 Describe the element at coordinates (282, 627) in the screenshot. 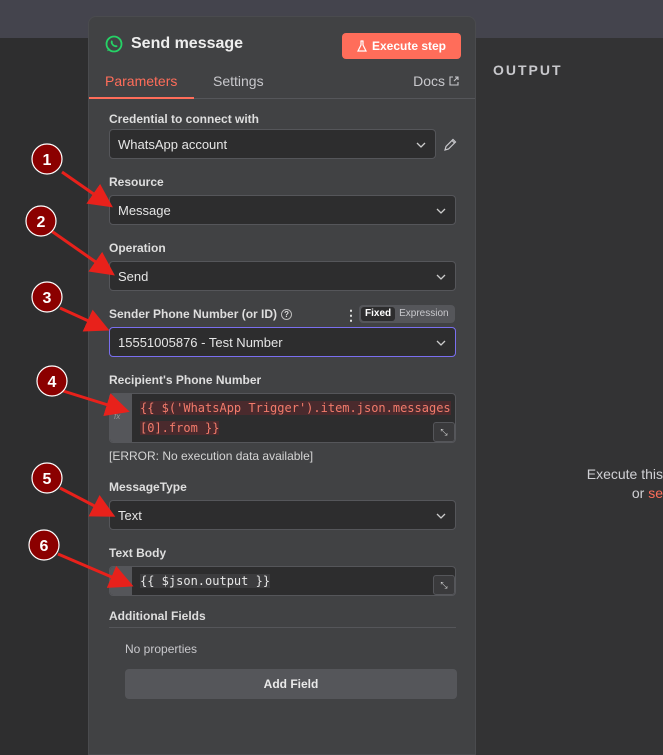

I see `divider` at that location.